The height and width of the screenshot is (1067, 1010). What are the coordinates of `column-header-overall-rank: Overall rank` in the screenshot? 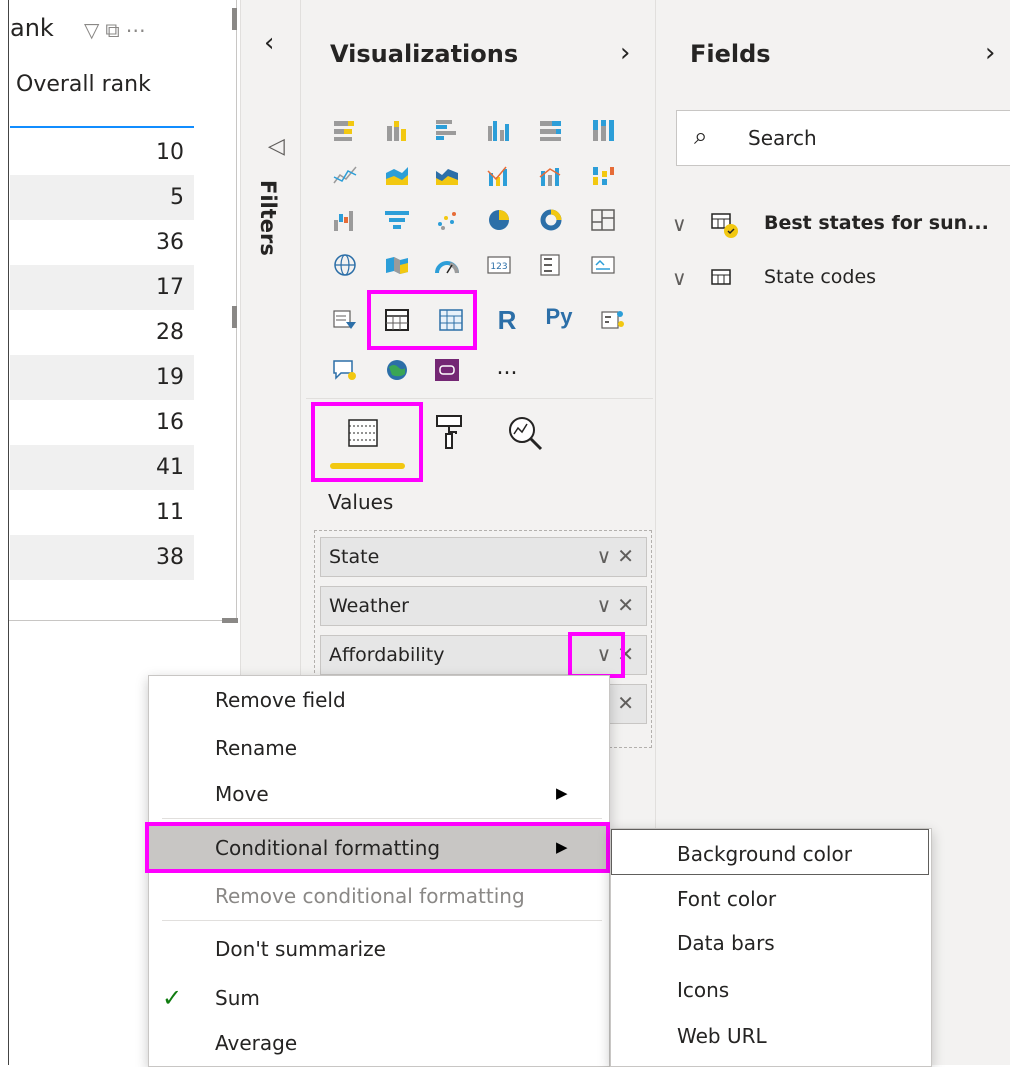 It's located at (105, 84).